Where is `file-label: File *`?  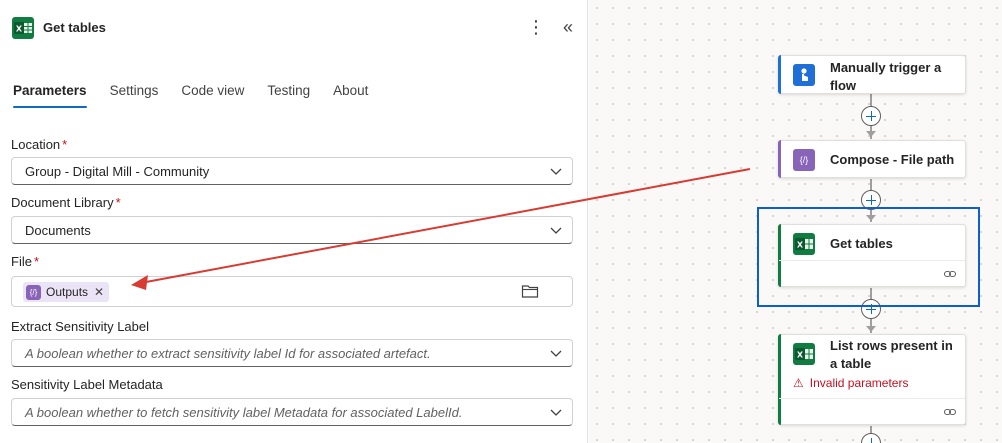 file-label: File * is located at coordinates (25, 261).